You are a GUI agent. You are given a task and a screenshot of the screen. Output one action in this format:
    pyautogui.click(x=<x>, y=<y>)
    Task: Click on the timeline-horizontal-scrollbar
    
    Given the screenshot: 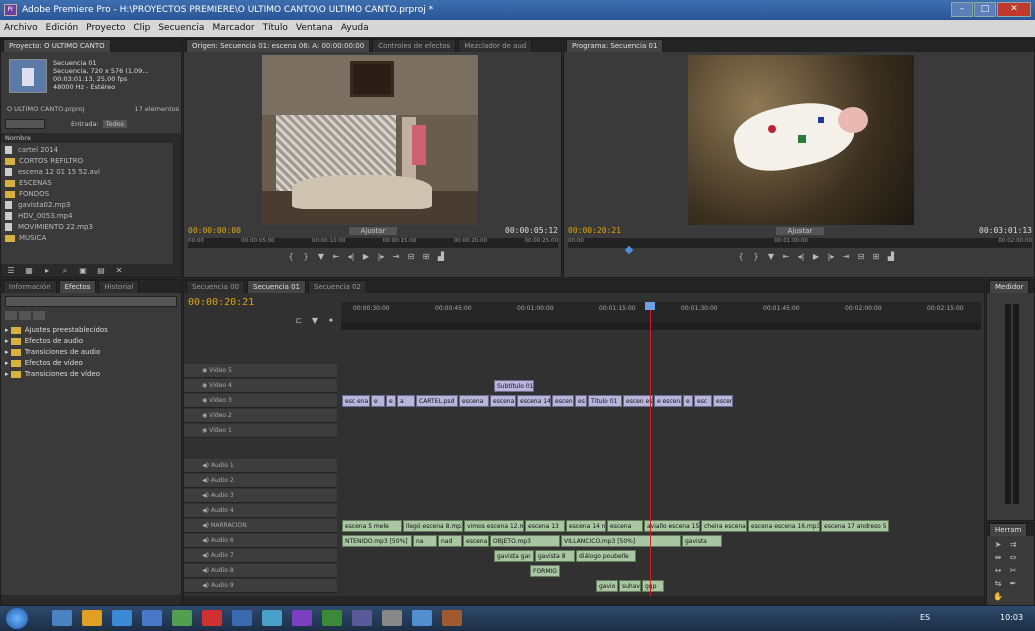 What is the action you would take?
    pyautogui.click(x=584, y=600)
    